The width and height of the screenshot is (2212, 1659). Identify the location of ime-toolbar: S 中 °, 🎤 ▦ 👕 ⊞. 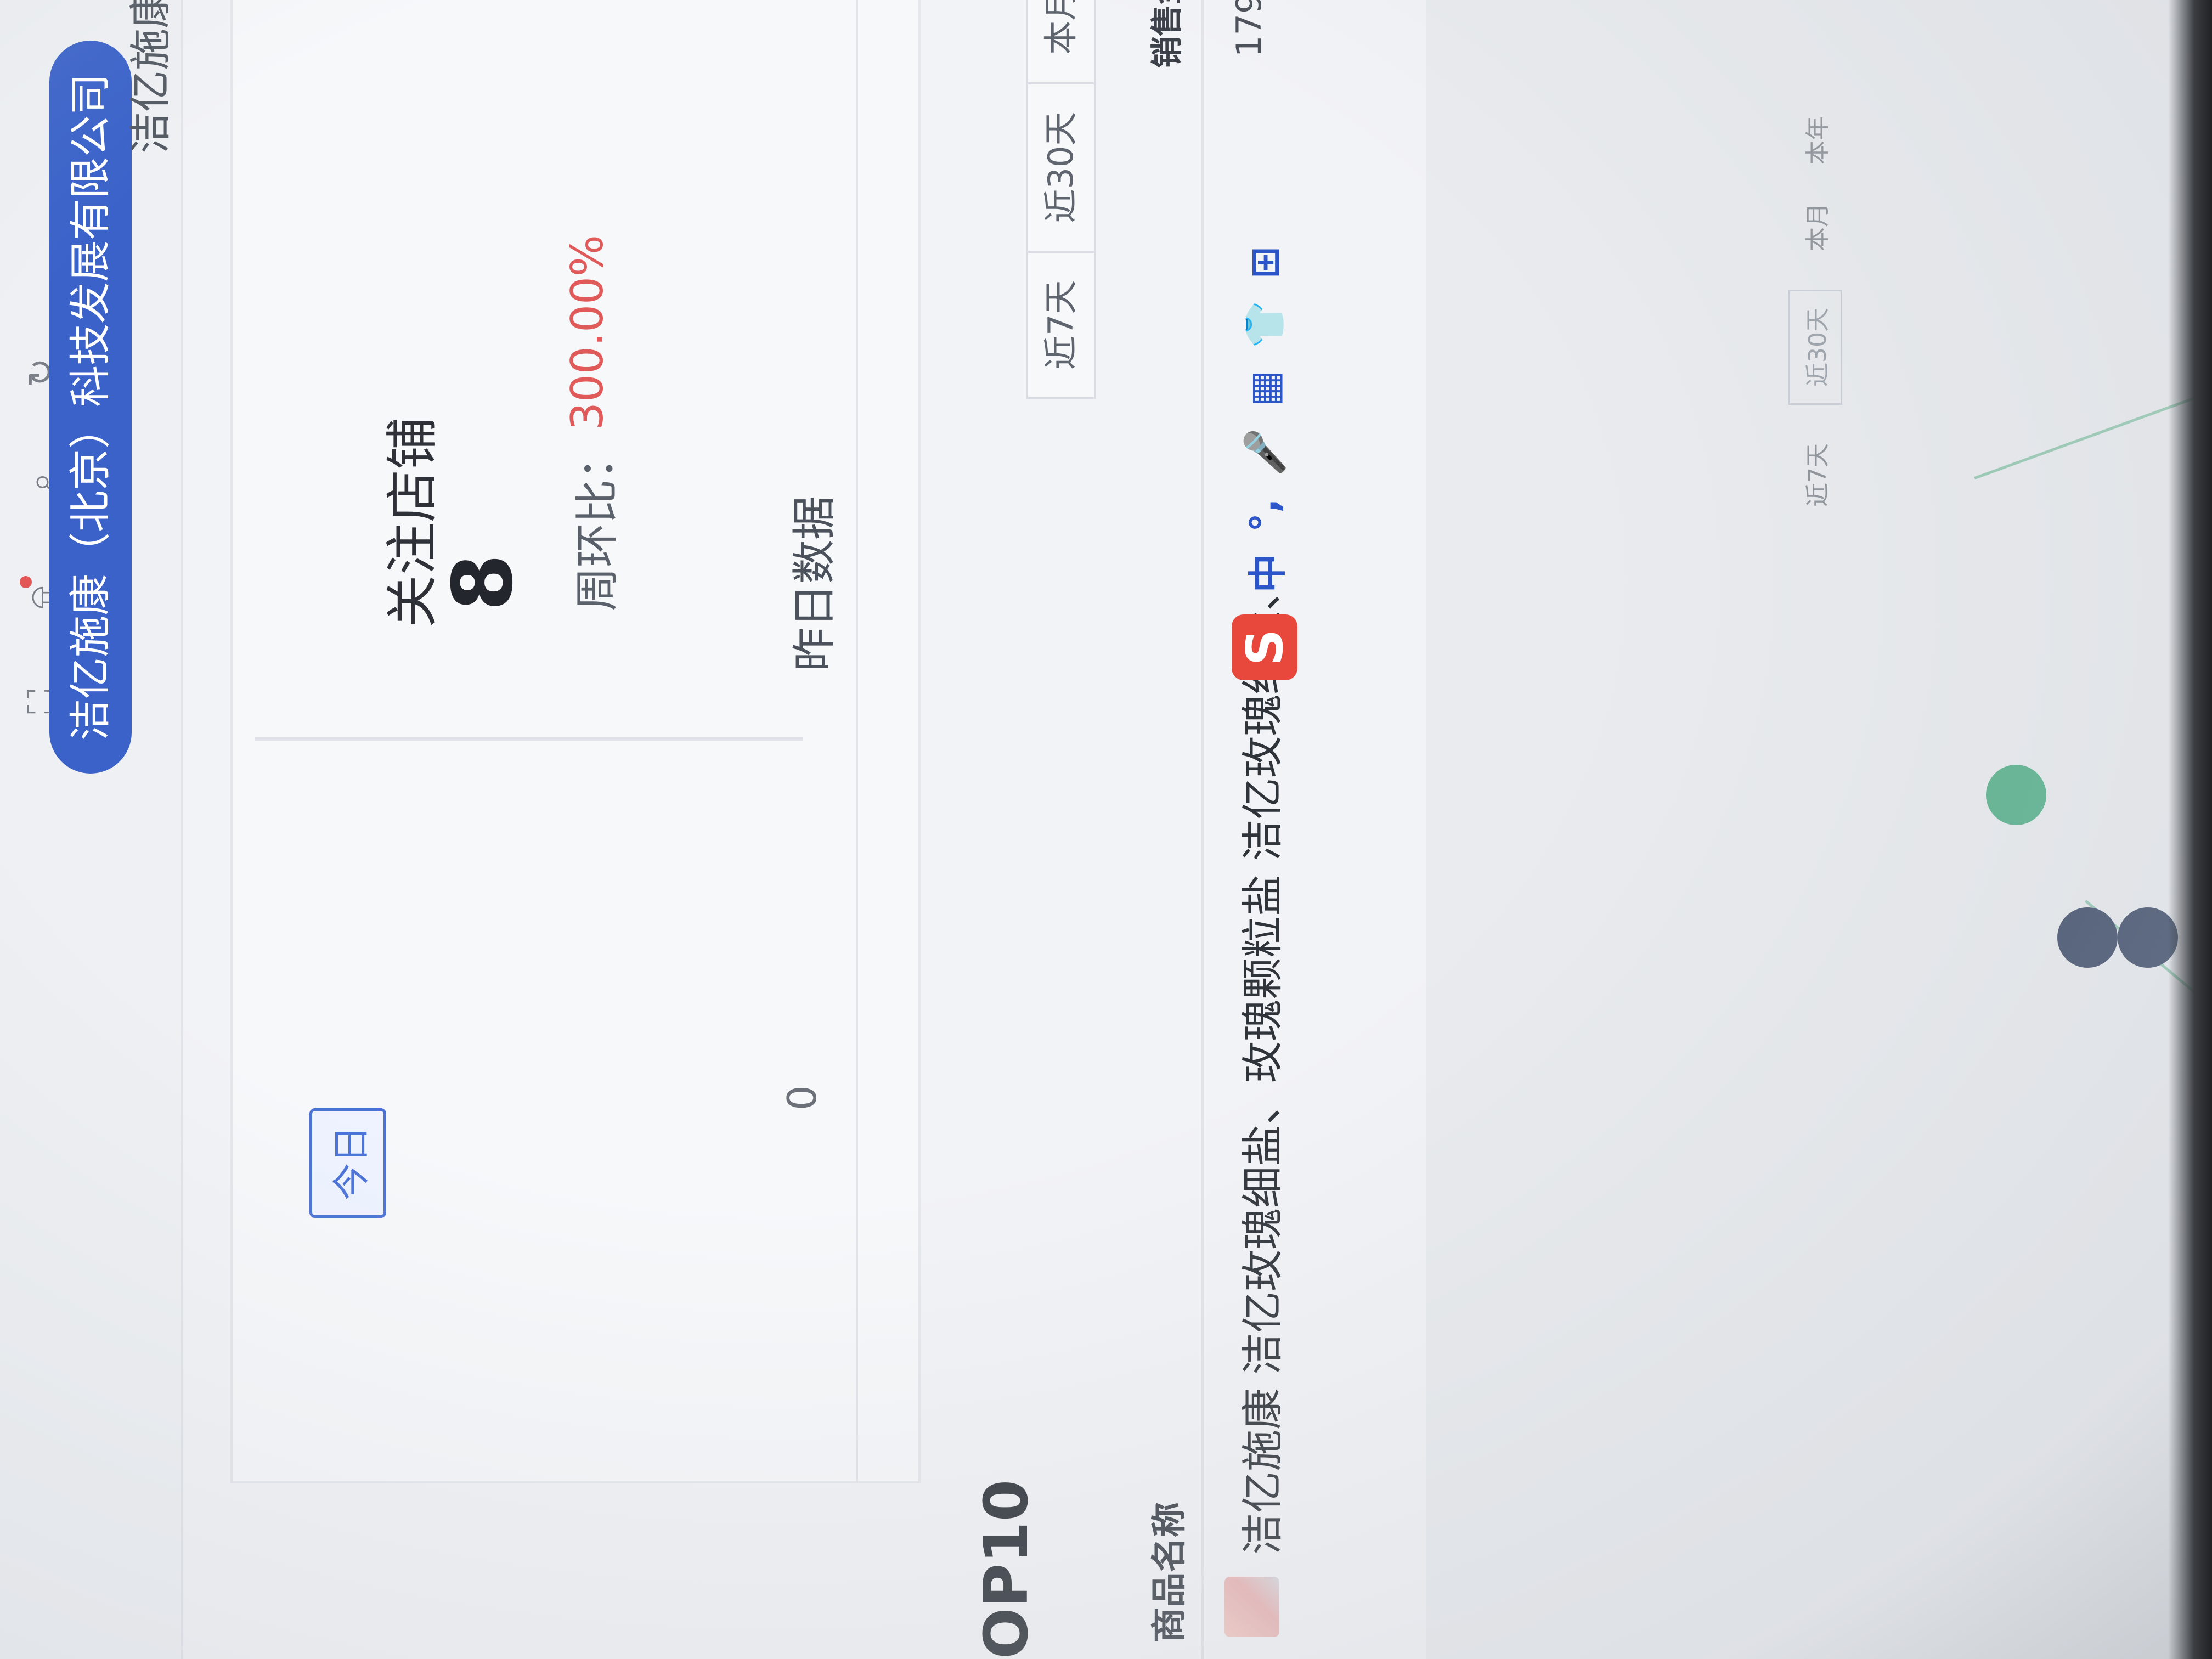
(1264, 463).